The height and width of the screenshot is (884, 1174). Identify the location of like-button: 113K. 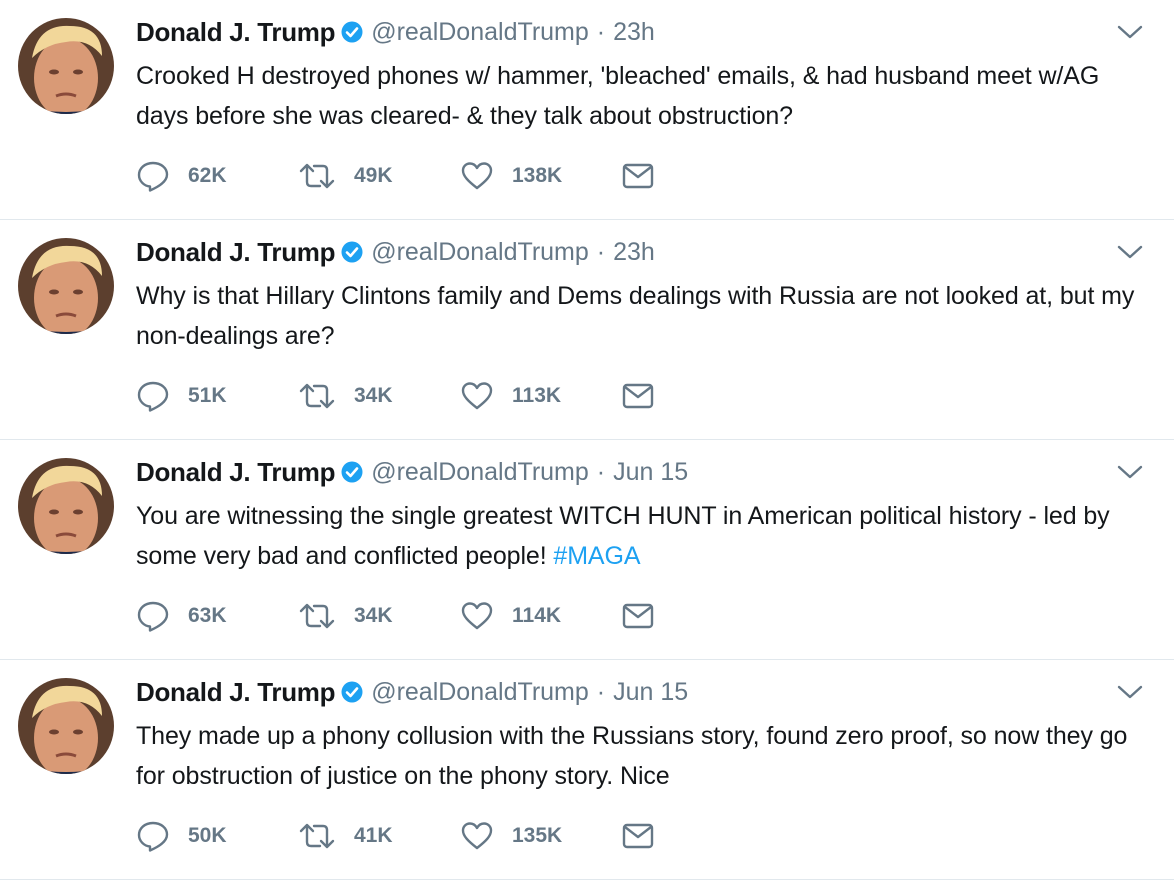
(541, 396).